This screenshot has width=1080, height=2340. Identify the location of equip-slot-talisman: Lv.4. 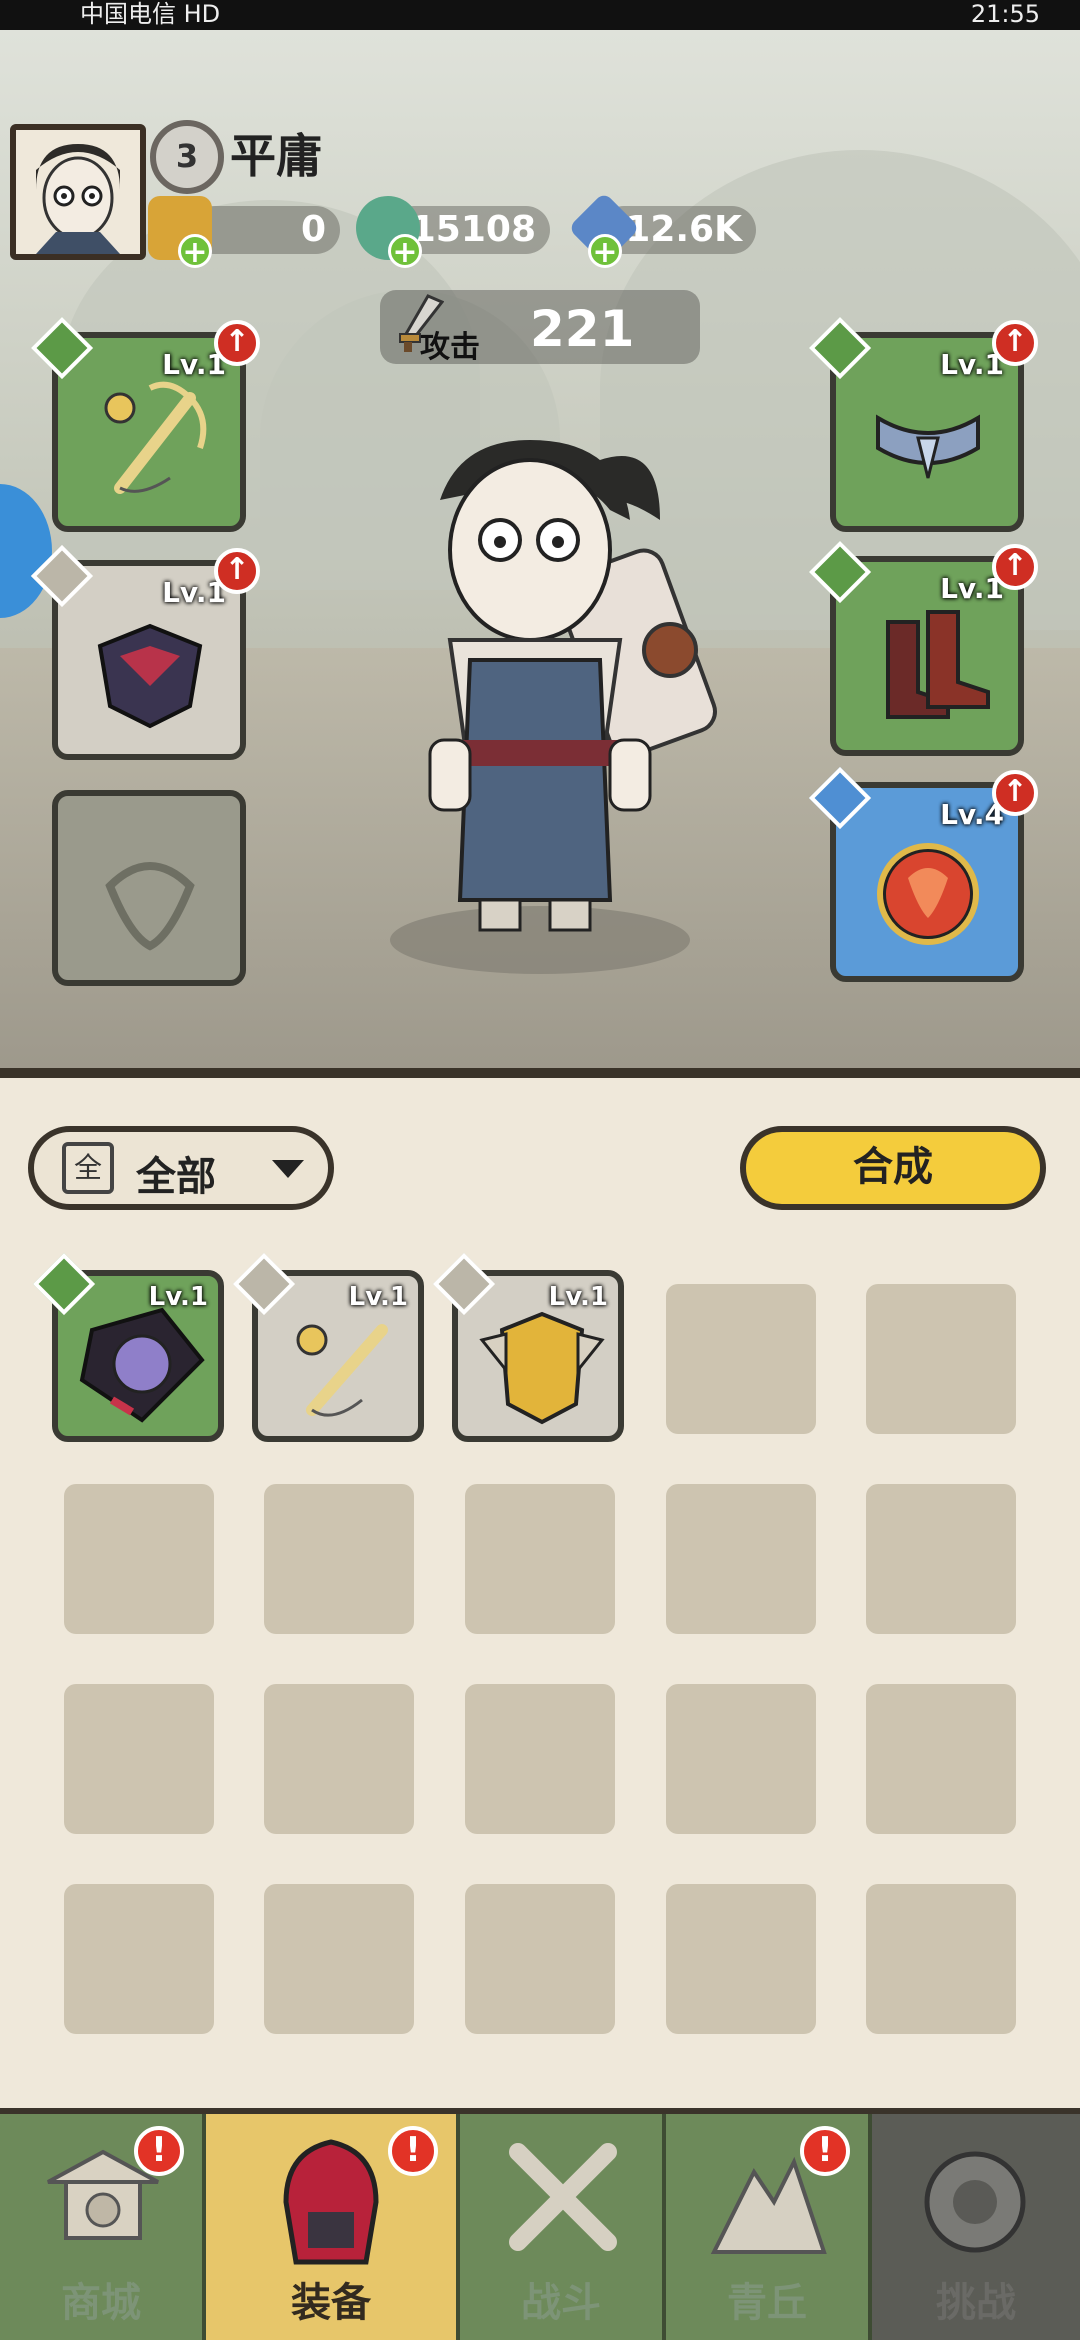
(927, 882).